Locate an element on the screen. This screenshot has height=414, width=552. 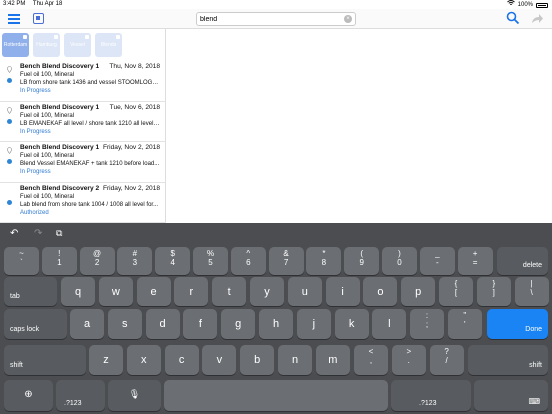
delete-key: delete is located at coordinates (522, 261).